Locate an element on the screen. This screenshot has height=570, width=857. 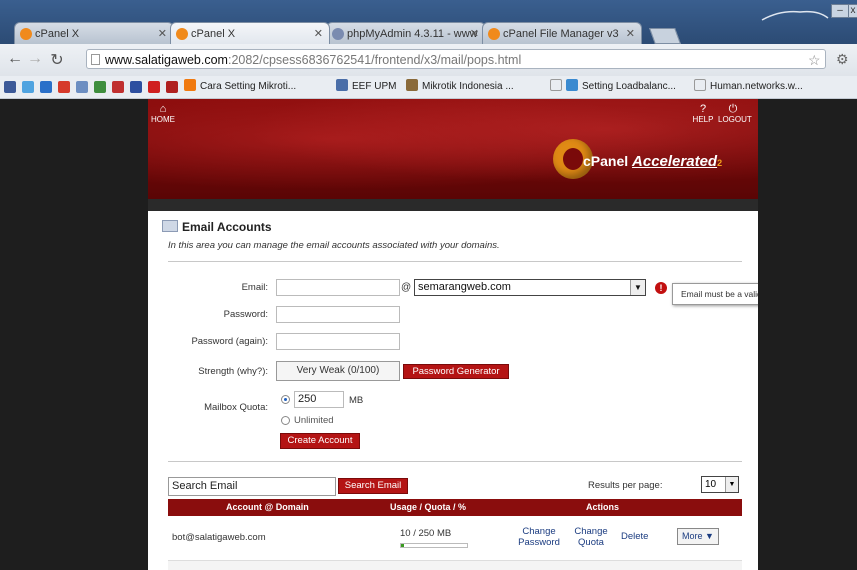
change-quota-link: Change Quota is located at coordinates (591, 537).